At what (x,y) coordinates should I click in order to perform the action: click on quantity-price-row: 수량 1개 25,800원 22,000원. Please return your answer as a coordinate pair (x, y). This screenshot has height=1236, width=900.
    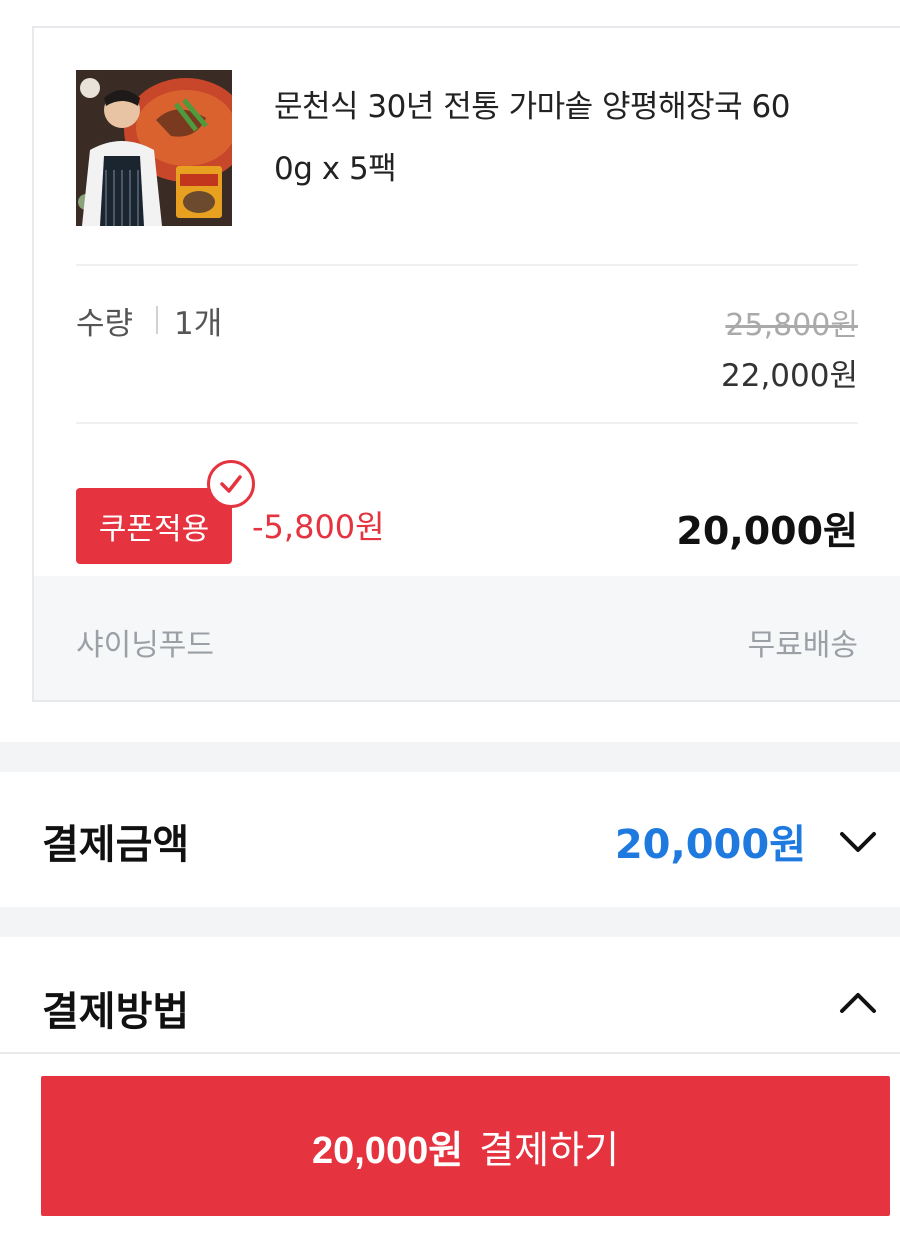
    Looking at the image, I should click on (467, 358).